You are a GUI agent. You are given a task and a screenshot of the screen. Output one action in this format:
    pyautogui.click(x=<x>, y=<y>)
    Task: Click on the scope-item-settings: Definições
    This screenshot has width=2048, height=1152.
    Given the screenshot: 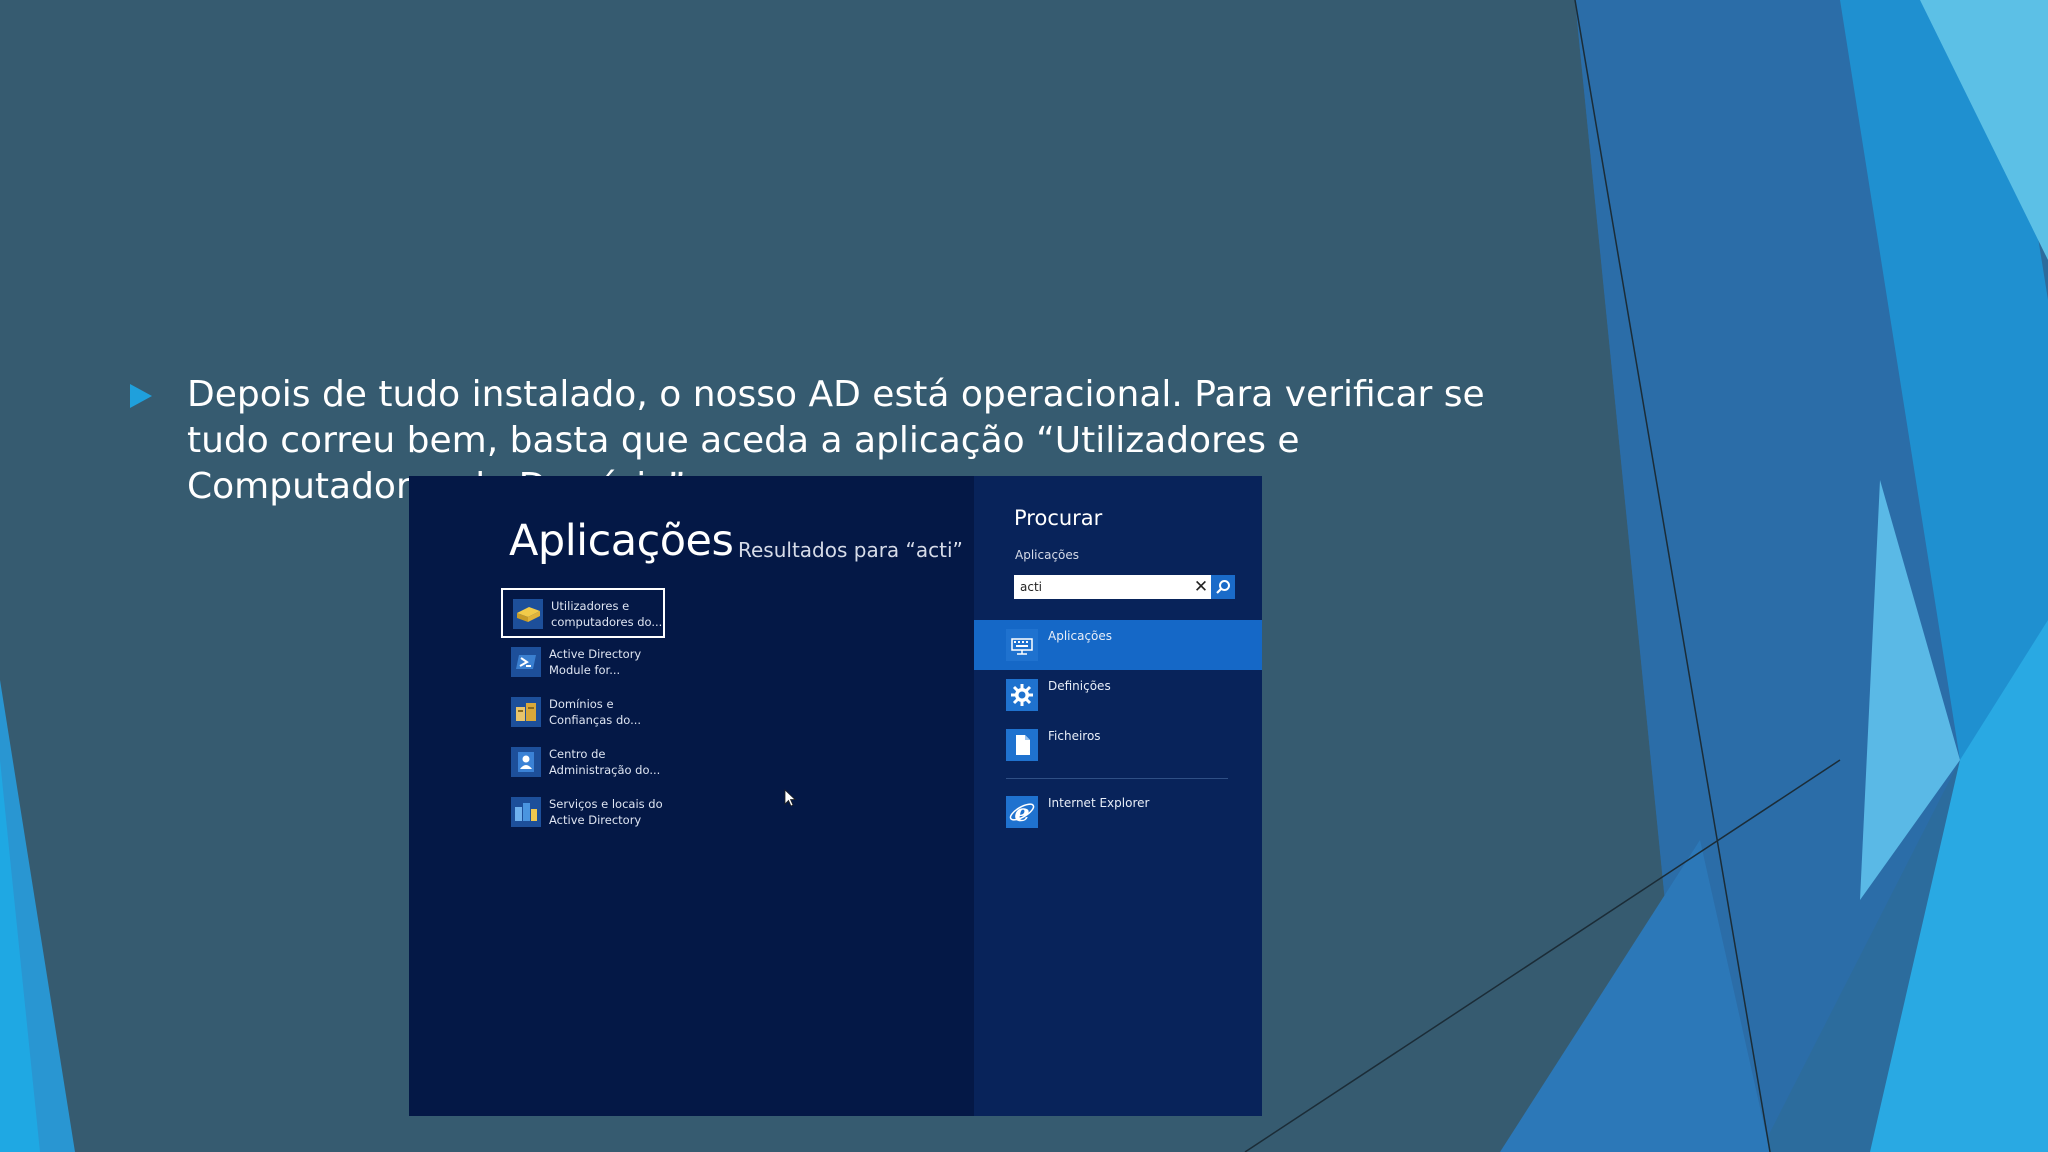 What is the action you would take?
    pyautogui.click(x=1118, y=695)
    